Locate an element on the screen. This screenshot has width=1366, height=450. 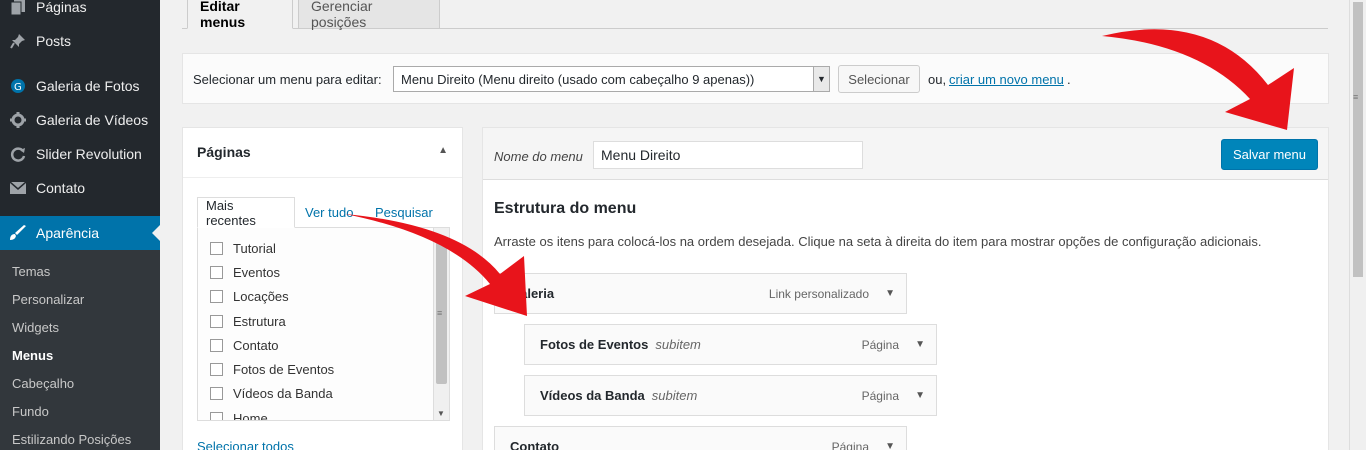
gallery-icon: G is located at coordinates (18, 86).